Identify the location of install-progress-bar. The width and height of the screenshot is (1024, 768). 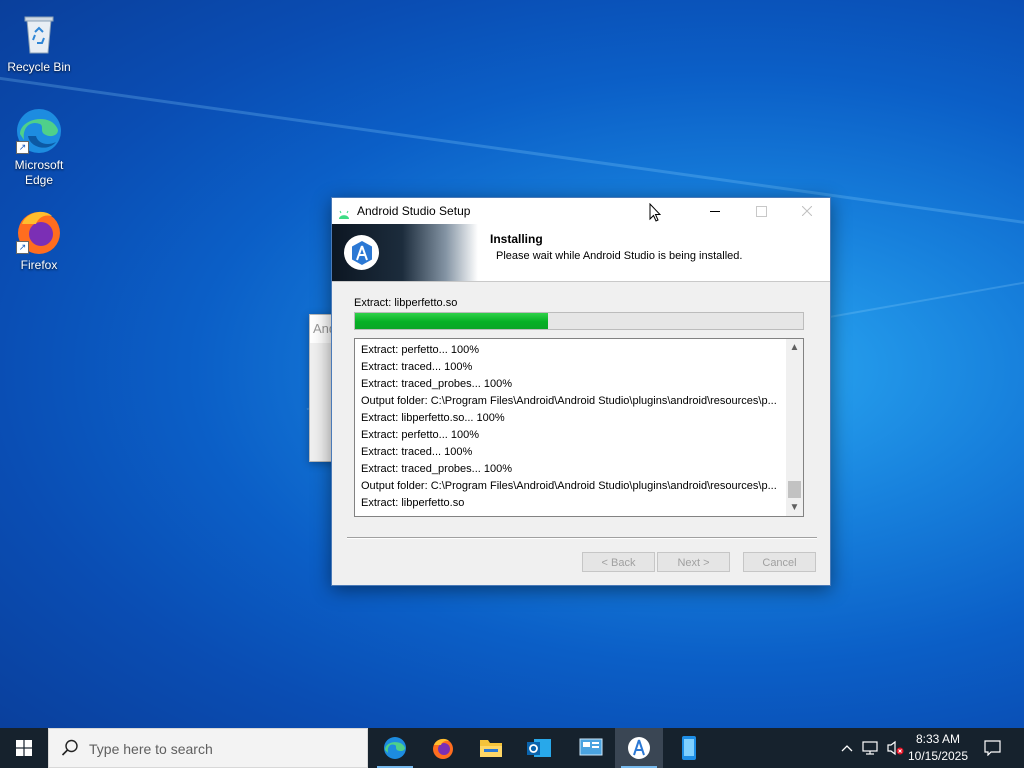
(579, 321).